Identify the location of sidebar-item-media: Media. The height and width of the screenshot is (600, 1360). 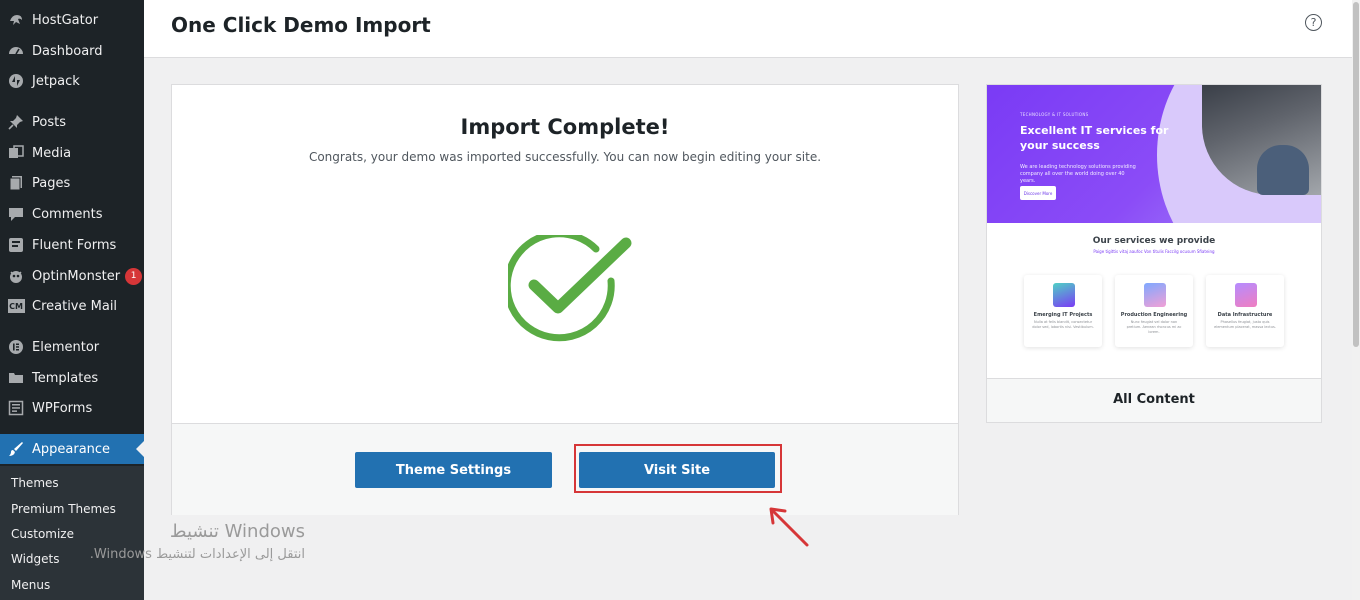
(72, 153).